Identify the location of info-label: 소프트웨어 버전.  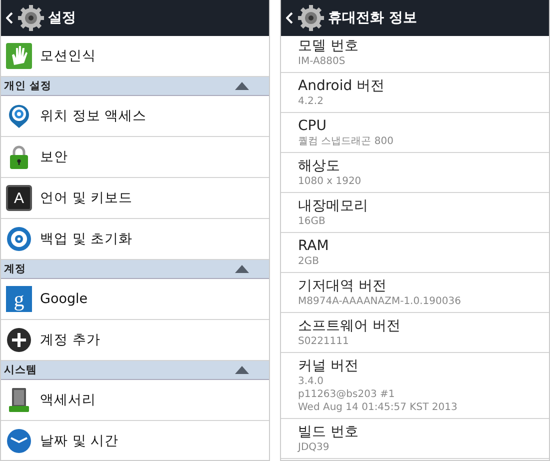
(350, 326).